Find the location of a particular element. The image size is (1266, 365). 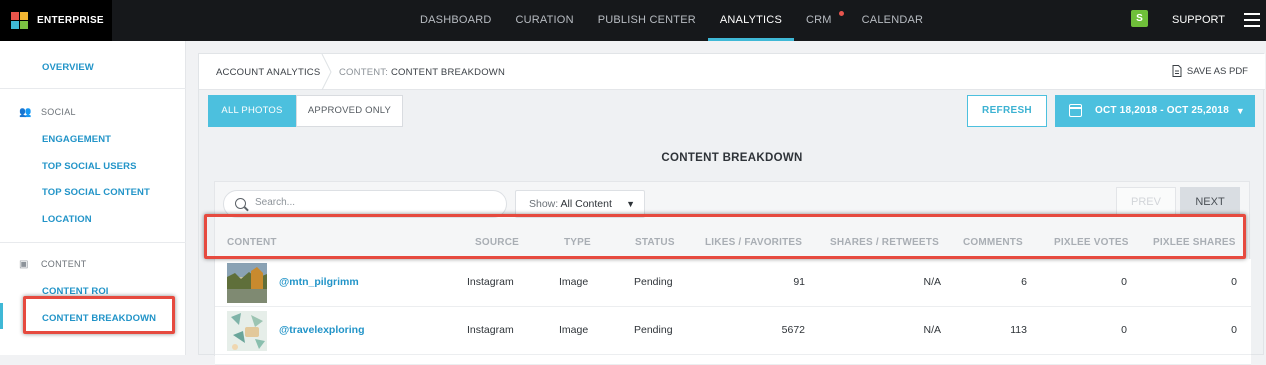

content-username: @travelexploring is located at coordinates (322, 330).